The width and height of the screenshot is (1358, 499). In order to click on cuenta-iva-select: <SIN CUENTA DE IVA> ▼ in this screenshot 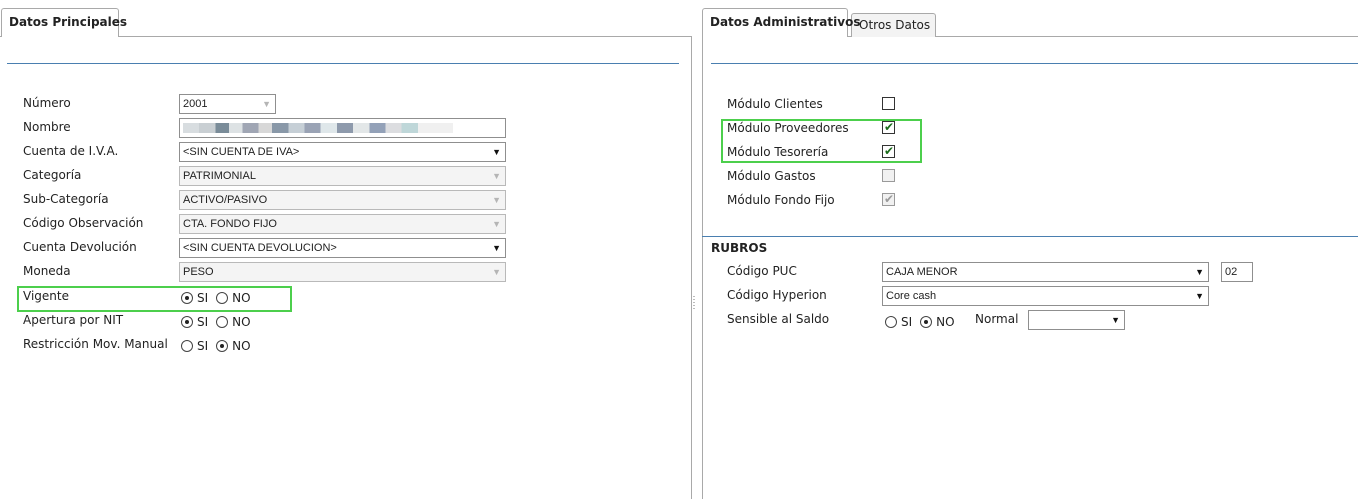, I will do `click(342, 152)`.